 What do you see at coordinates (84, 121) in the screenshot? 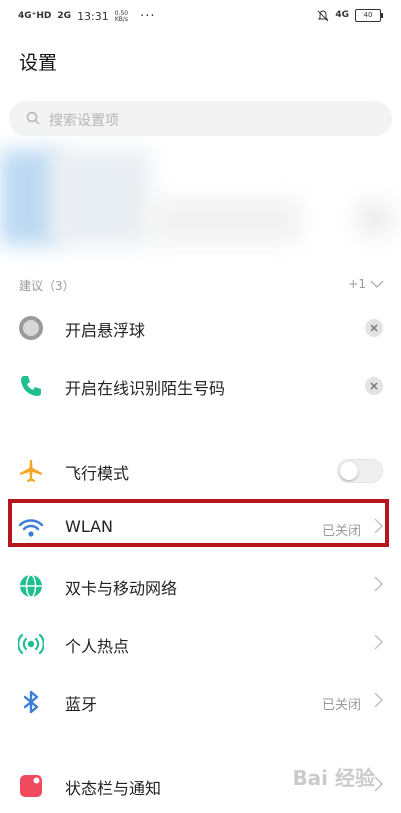
I see `search-placeholder: 搜索设置项` at bounding box center [84, 121].